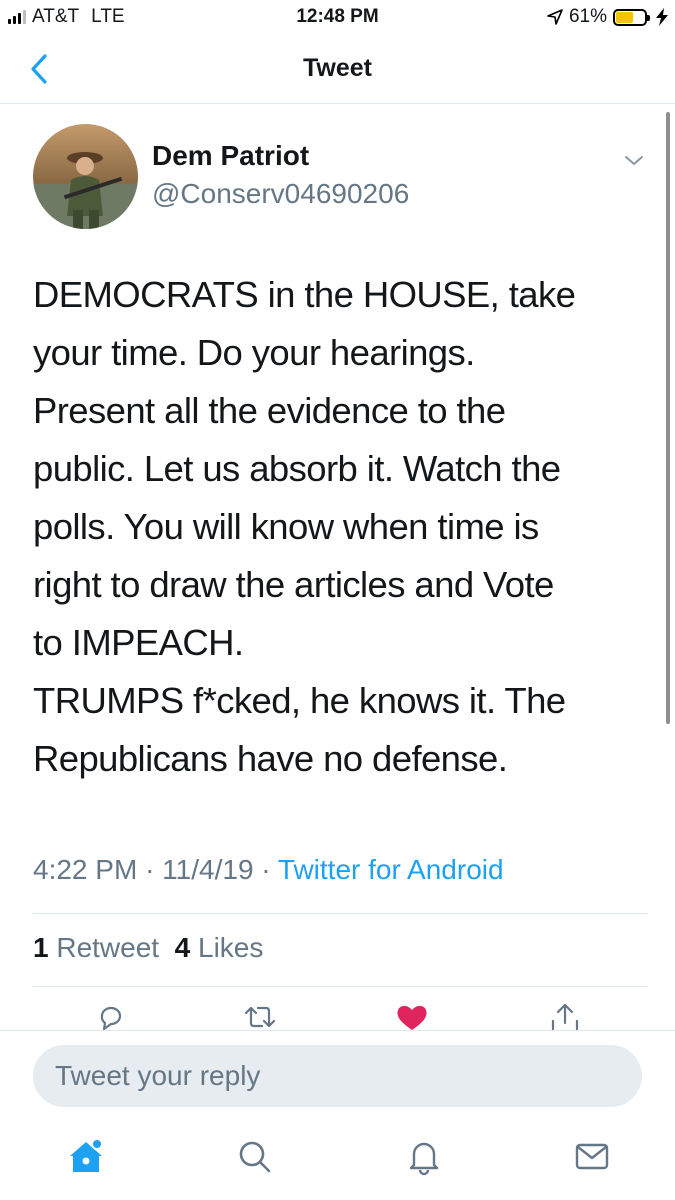 The width and height of the screenshot is (675, 1200). I want to click on author-handle: @Conserv04690206, so click(280, 194).